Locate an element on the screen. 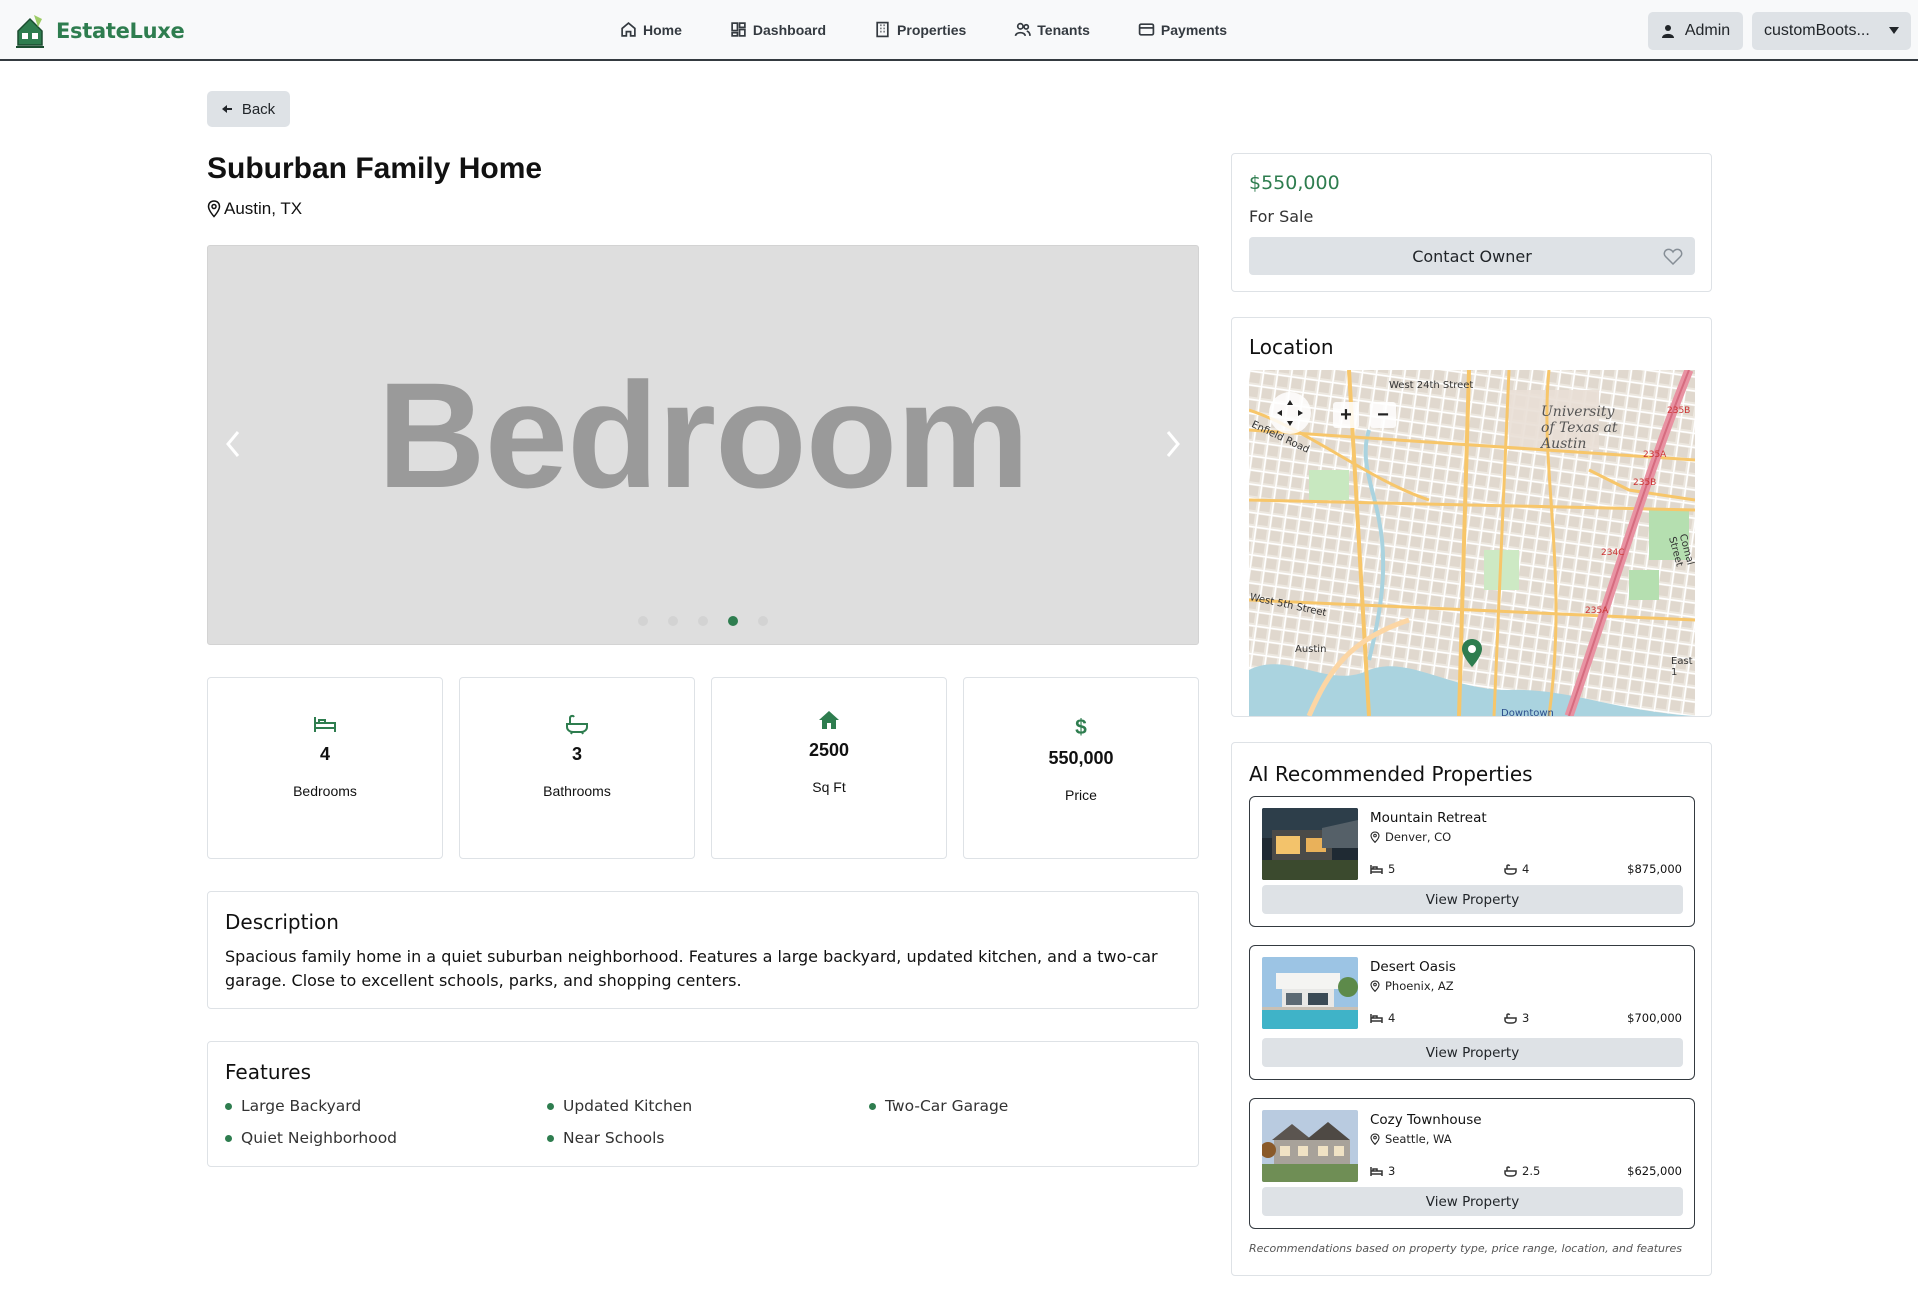 The width and height of the screenshot is (1918, 1304). nav-tenants-label: Tenants is located at coordinates (1063, 29).